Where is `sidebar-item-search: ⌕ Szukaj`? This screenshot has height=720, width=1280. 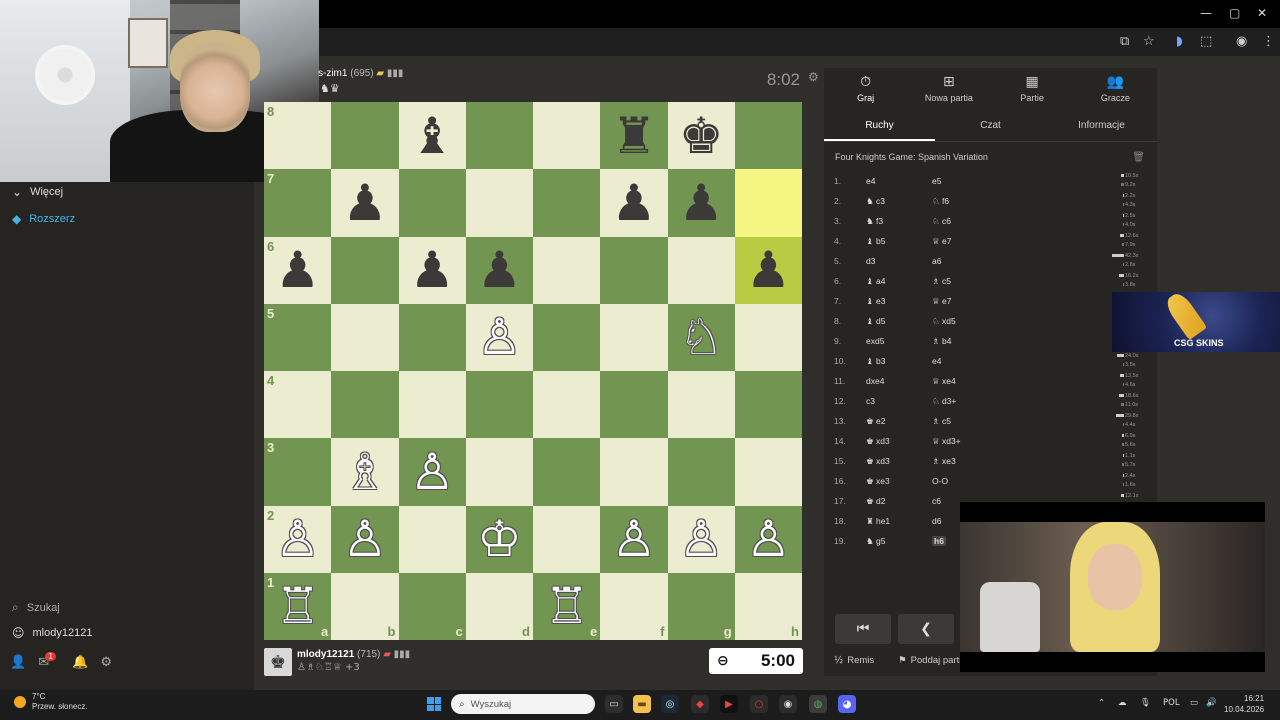
sidebar-item-search: ⌕ Szukaj is located at coordinates (36, 607).